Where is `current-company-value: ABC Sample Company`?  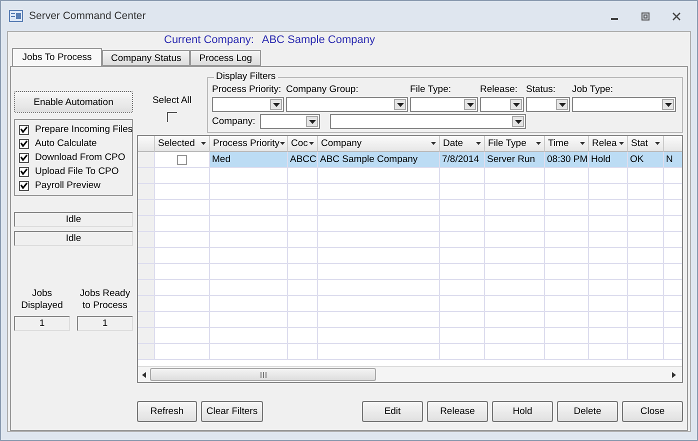
current-company-value: ABC Sample Company is located at coordinates (318, 40).